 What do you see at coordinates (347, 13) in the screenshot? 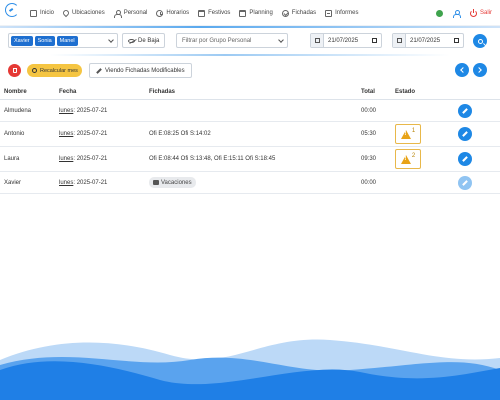
I see `nav-label: Informes` at bounding box center [347, 13].